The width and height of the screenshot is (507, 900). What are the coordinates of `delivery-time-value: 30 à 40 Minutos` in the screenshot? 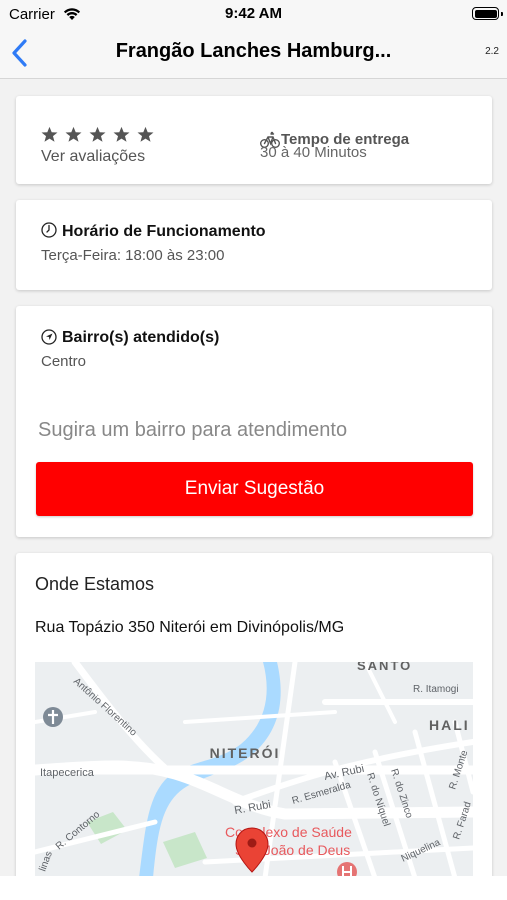 It's located at (313, 152).